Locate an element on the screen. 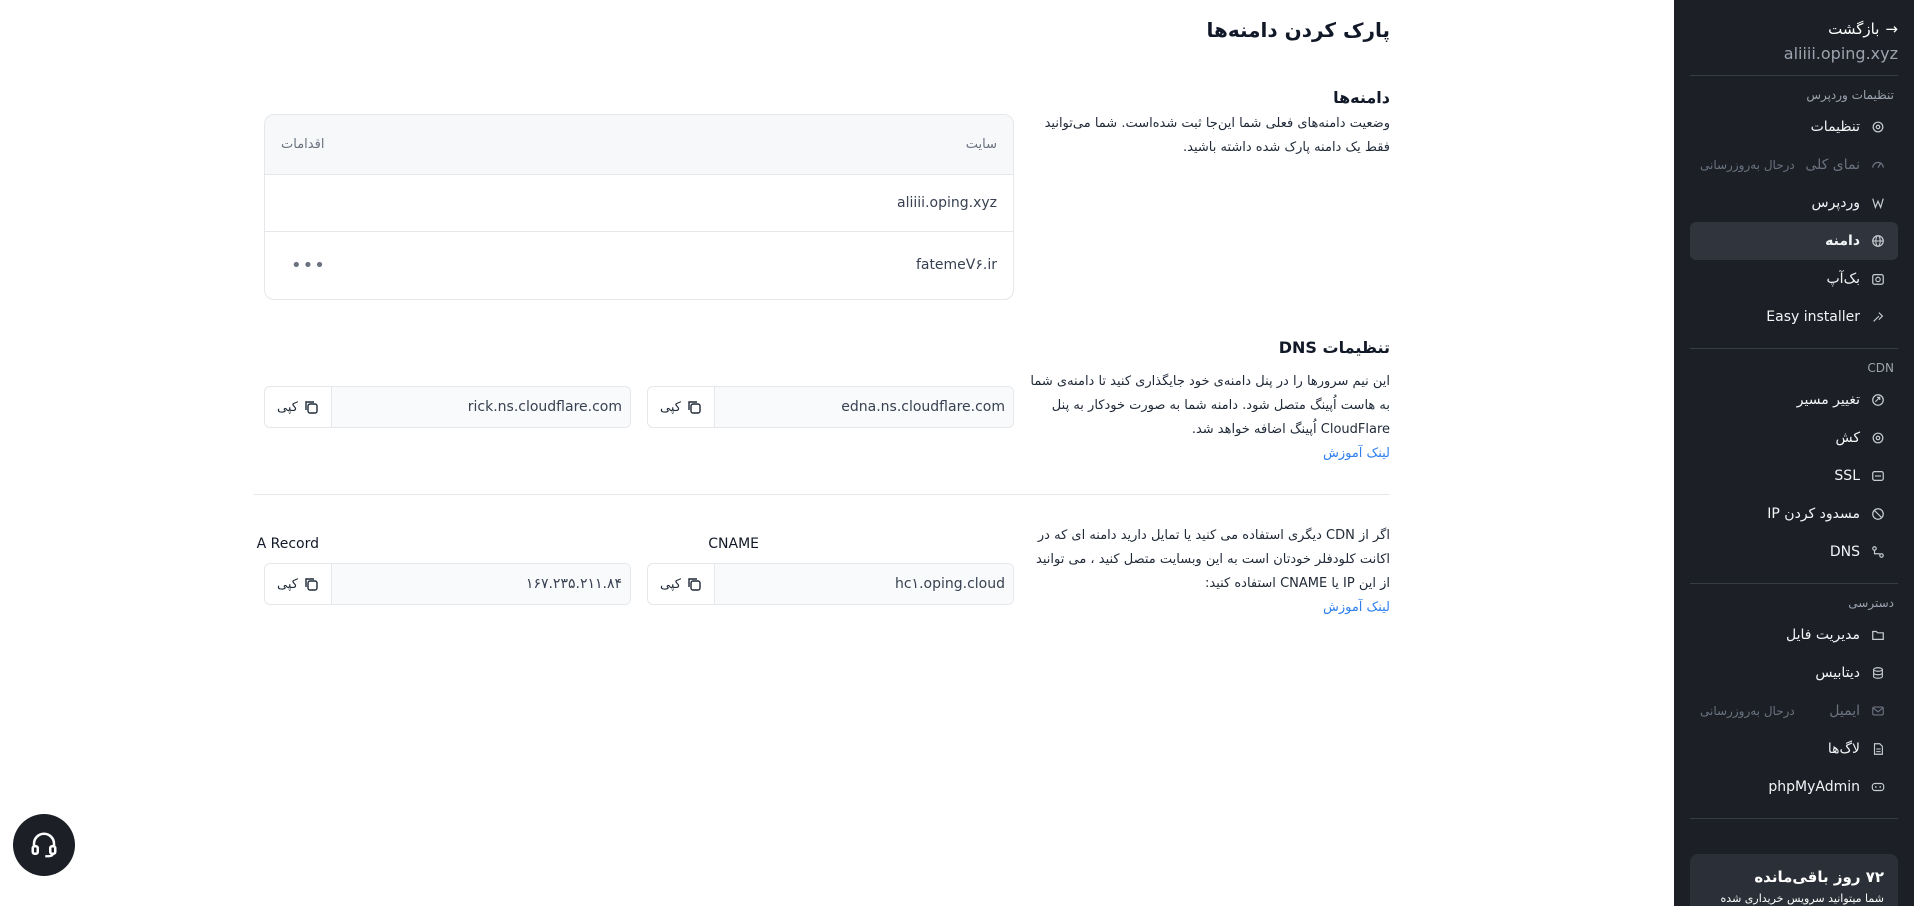 This screenshot has width=1914, height=906. support-chat-button is located at coordinates (44, 845).